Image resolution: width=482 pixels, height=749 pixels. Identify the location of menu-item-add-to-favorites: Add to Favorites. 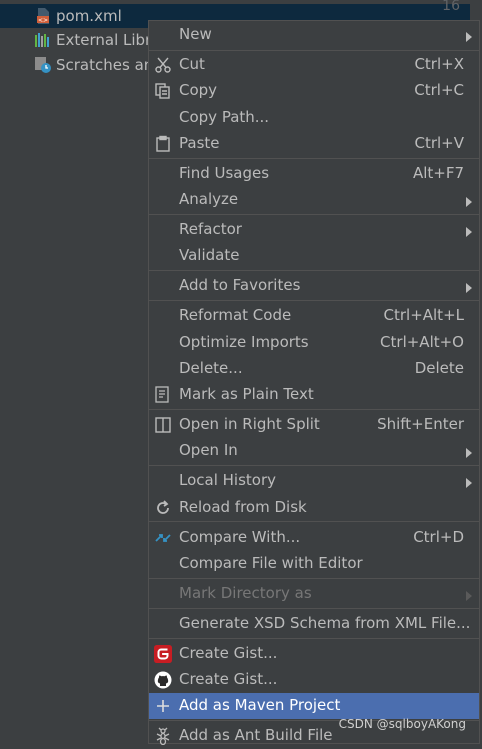
(314, 286).